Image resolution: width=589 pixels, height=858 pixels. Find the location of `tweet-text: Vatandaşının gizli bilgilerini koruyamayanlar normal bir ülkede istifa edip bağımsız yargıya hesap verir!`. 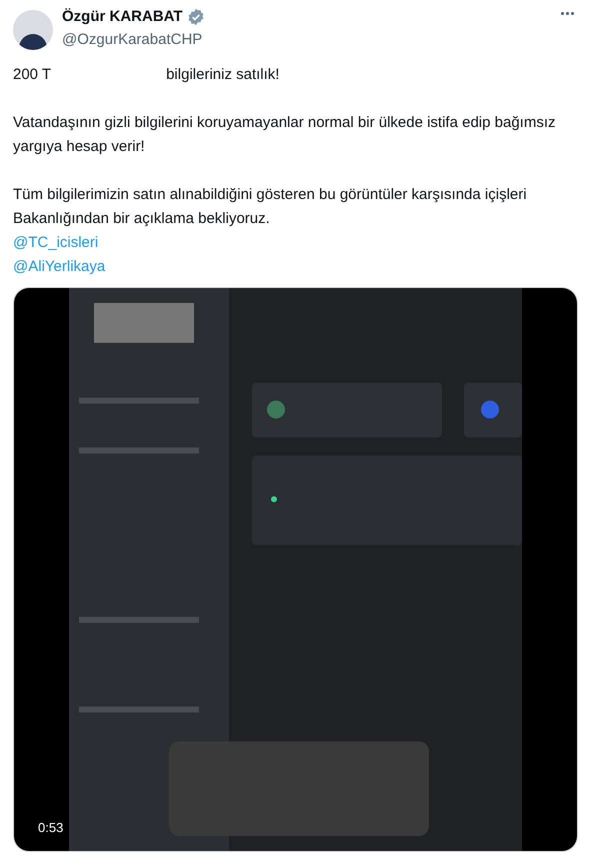

tweet-text: Vatandaşının gizli bilgilerini koruyamayanlar normal bir ülkede istifa edip bağımsız yargıya hesap verir! is located at coordinates (284, 135).